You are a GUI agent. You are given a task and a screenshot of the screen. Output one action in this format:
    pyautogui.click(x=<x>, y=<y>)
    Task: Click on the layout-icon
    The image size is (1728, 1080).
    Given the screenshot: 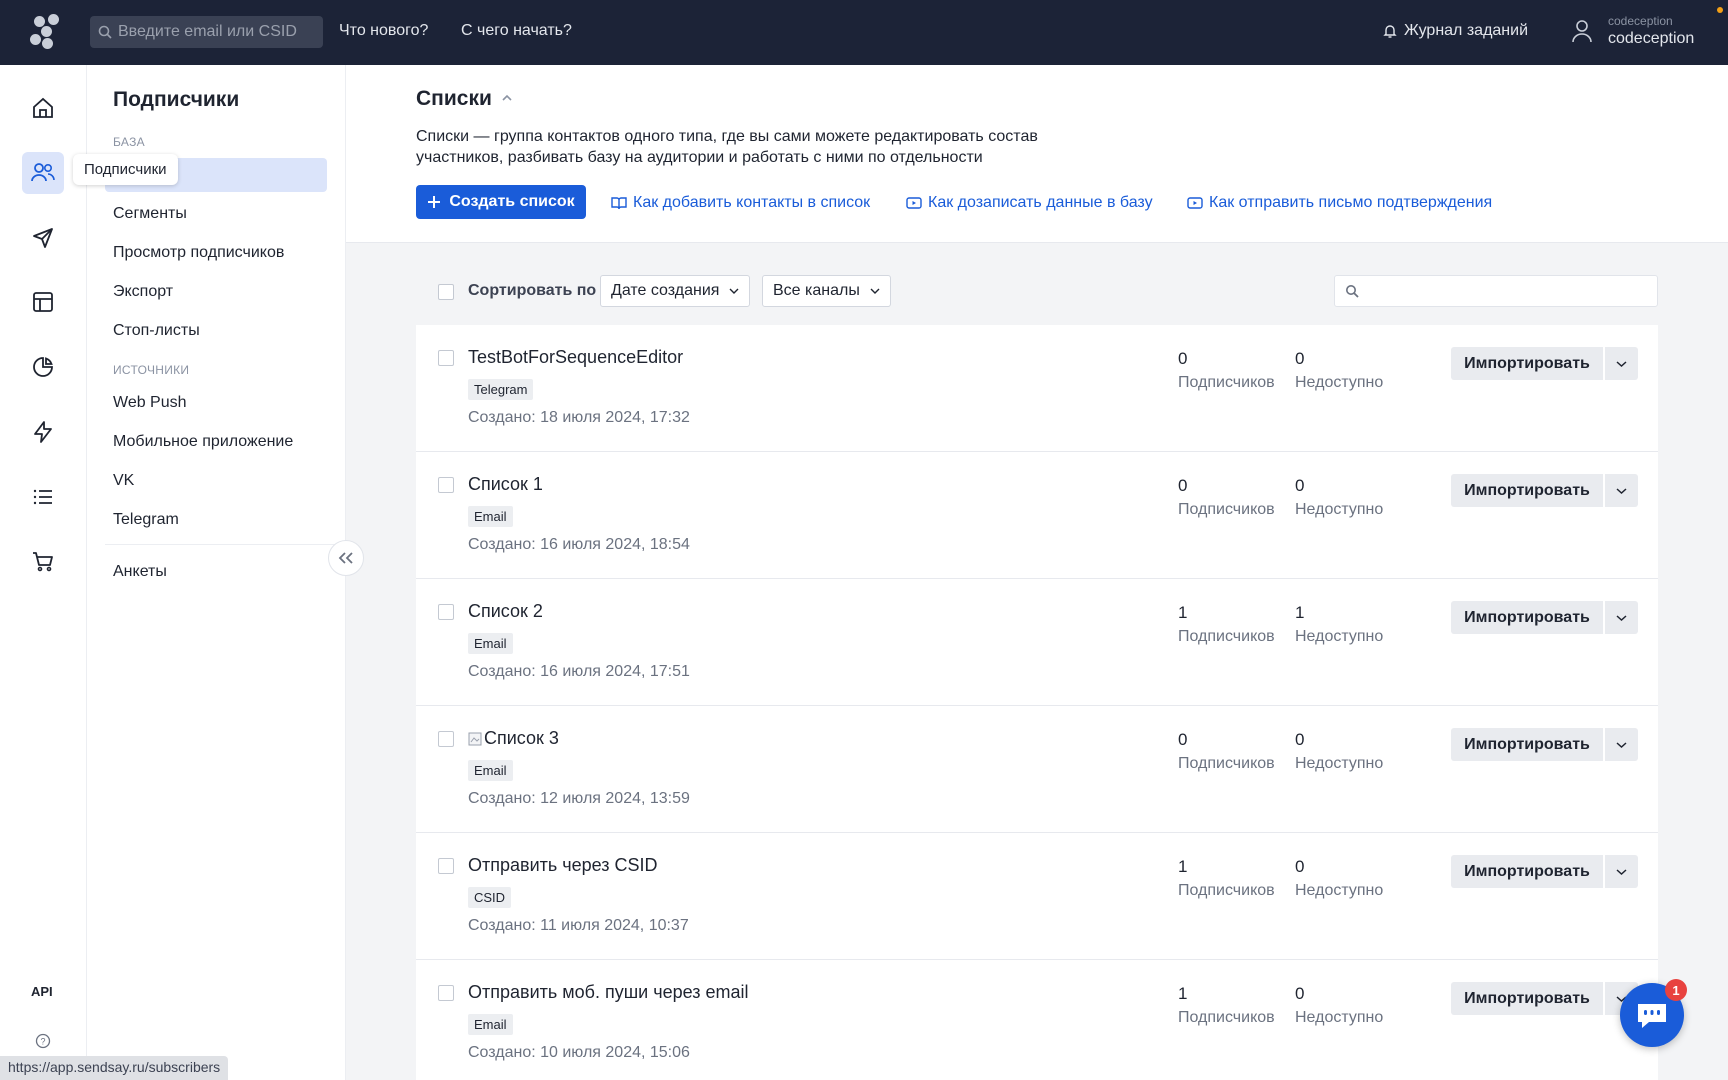 What is the action you would take?
    pyautogui.click(x=43, y=302)
    